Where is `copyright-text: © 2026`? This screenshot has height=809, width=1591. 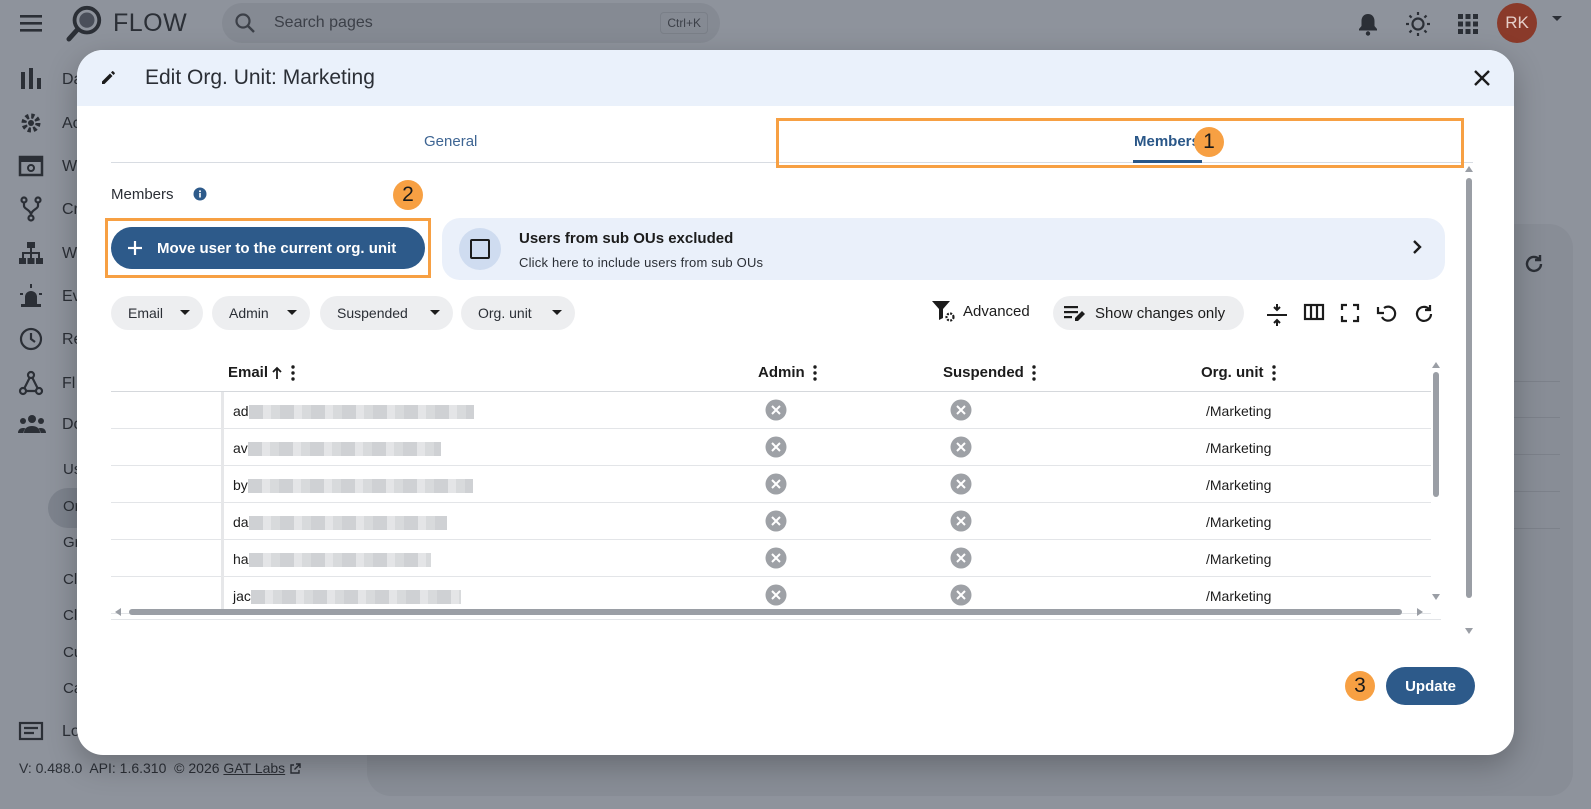
copyright-text: © 2026 is located at coordinates (197, 768).